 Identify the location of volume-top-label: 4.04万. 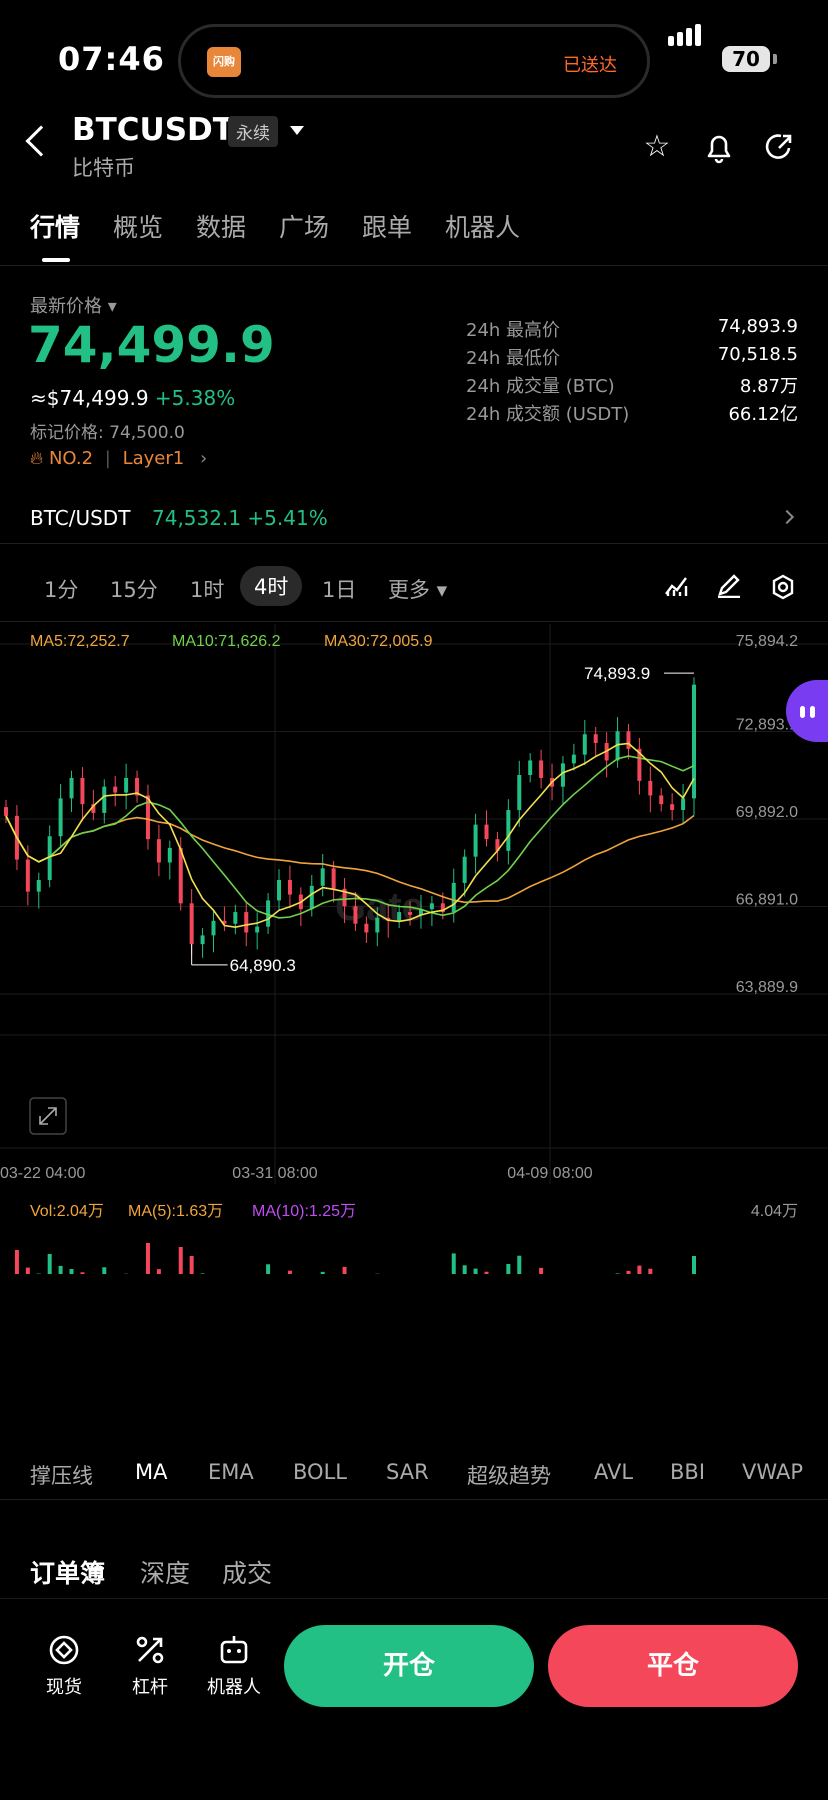
(774, 1211).